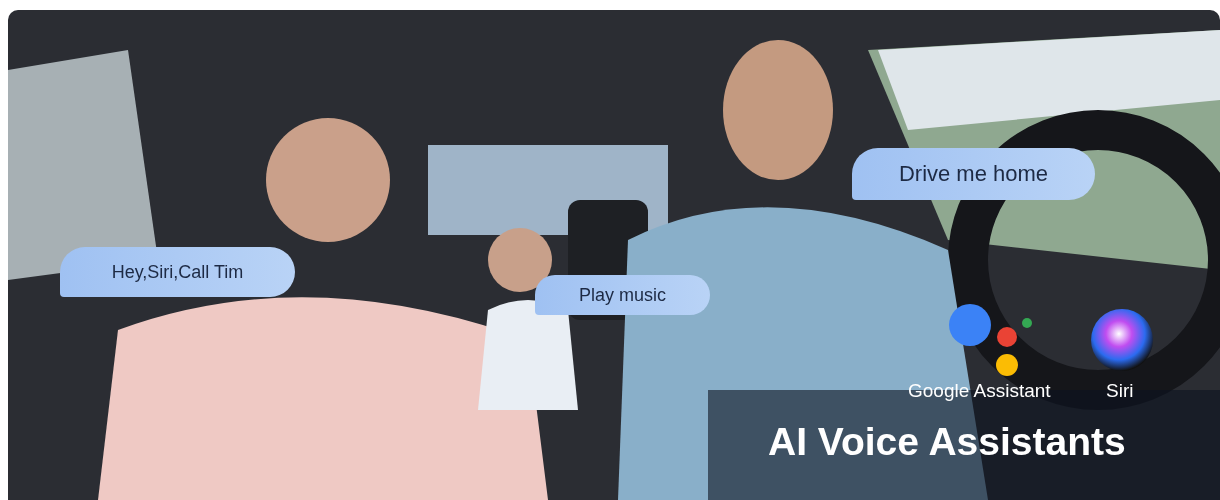 This screenshot has width=1220, height=500. I want to click on assistant-label: Siri, so click(1120, 391).